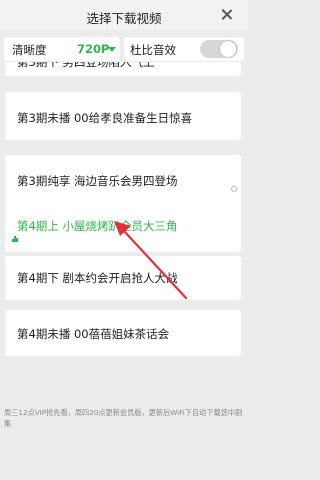 The image size is (320, 480). I want to click on episode-title: 第3期纯享 海边音乐会男四登场, so click(97, 181).